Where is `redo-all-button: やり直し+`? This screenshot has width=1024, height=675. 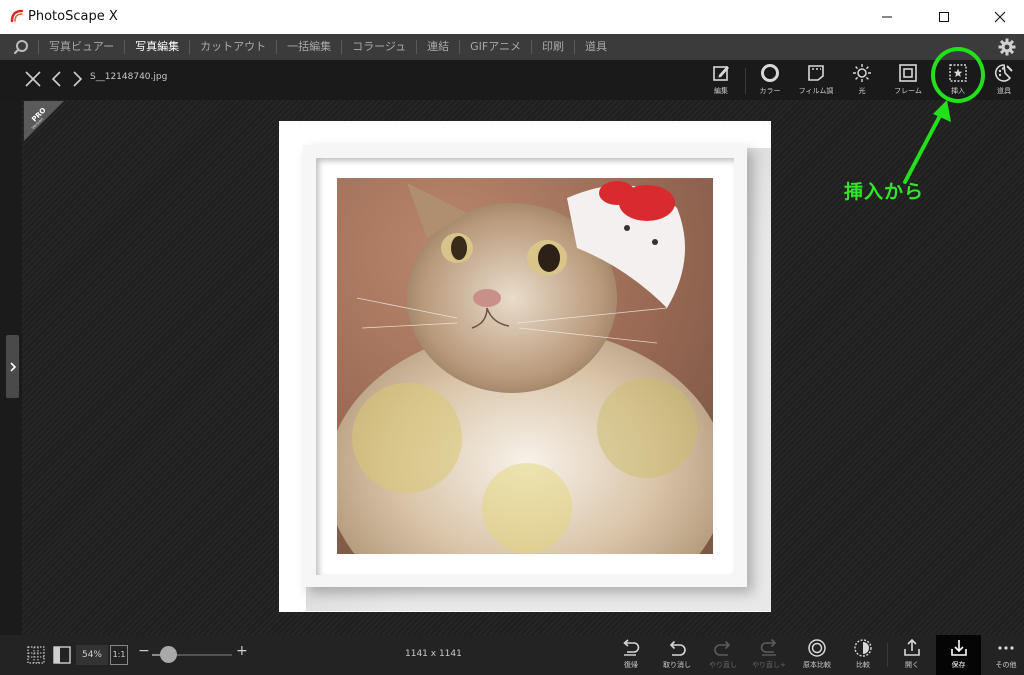
redo-all-button: やり直し+ is located at coordinates (769, 655).